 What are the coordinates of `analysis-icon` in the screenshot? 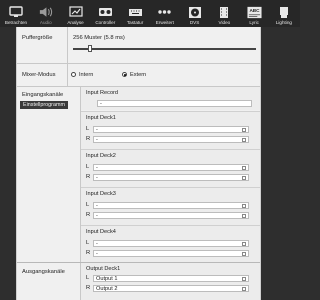 It's located at (75, 12).